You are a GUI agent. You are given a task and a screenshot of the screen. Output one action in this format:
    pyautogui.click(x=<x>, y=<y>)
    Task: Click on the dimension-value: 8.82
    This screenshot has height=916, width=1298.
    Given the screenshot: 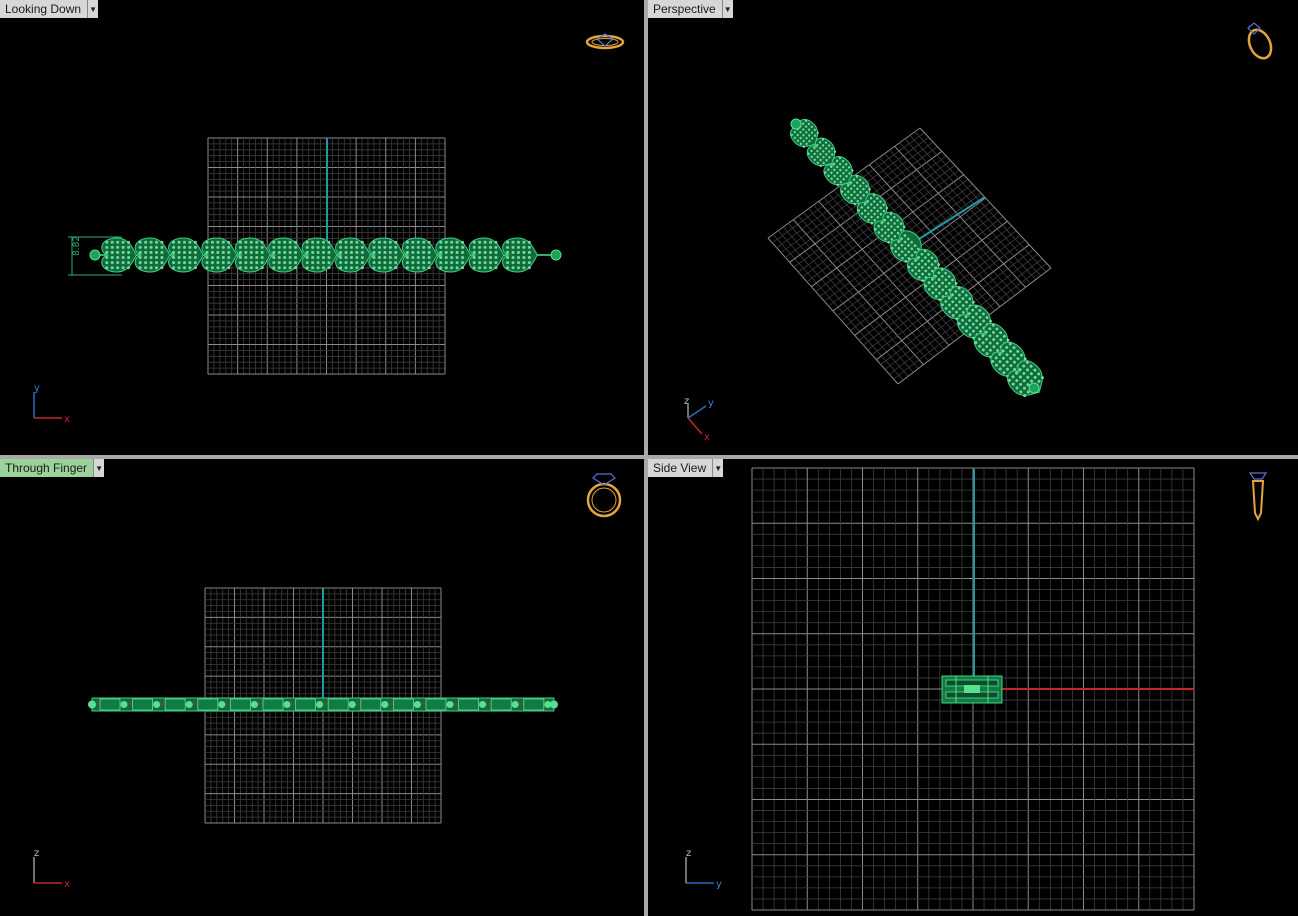 What is the action you would take?
    pyautogui.click(x=77, y=246)
    